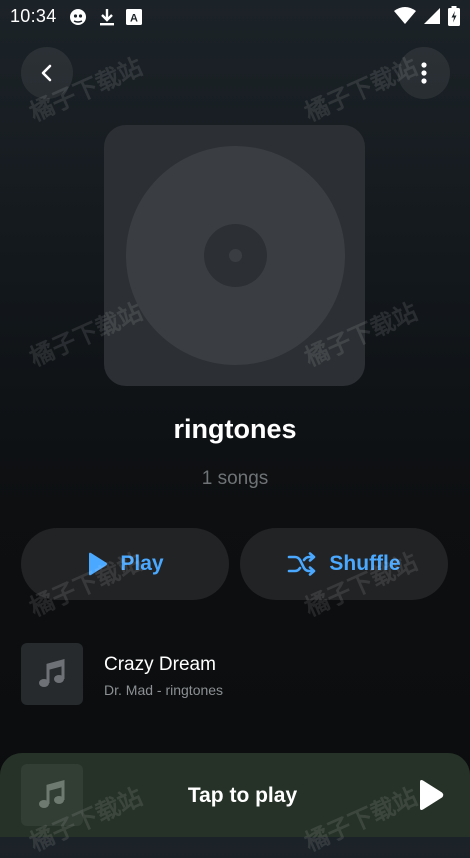  I want to click on status-icons-right, so click(427, 16).